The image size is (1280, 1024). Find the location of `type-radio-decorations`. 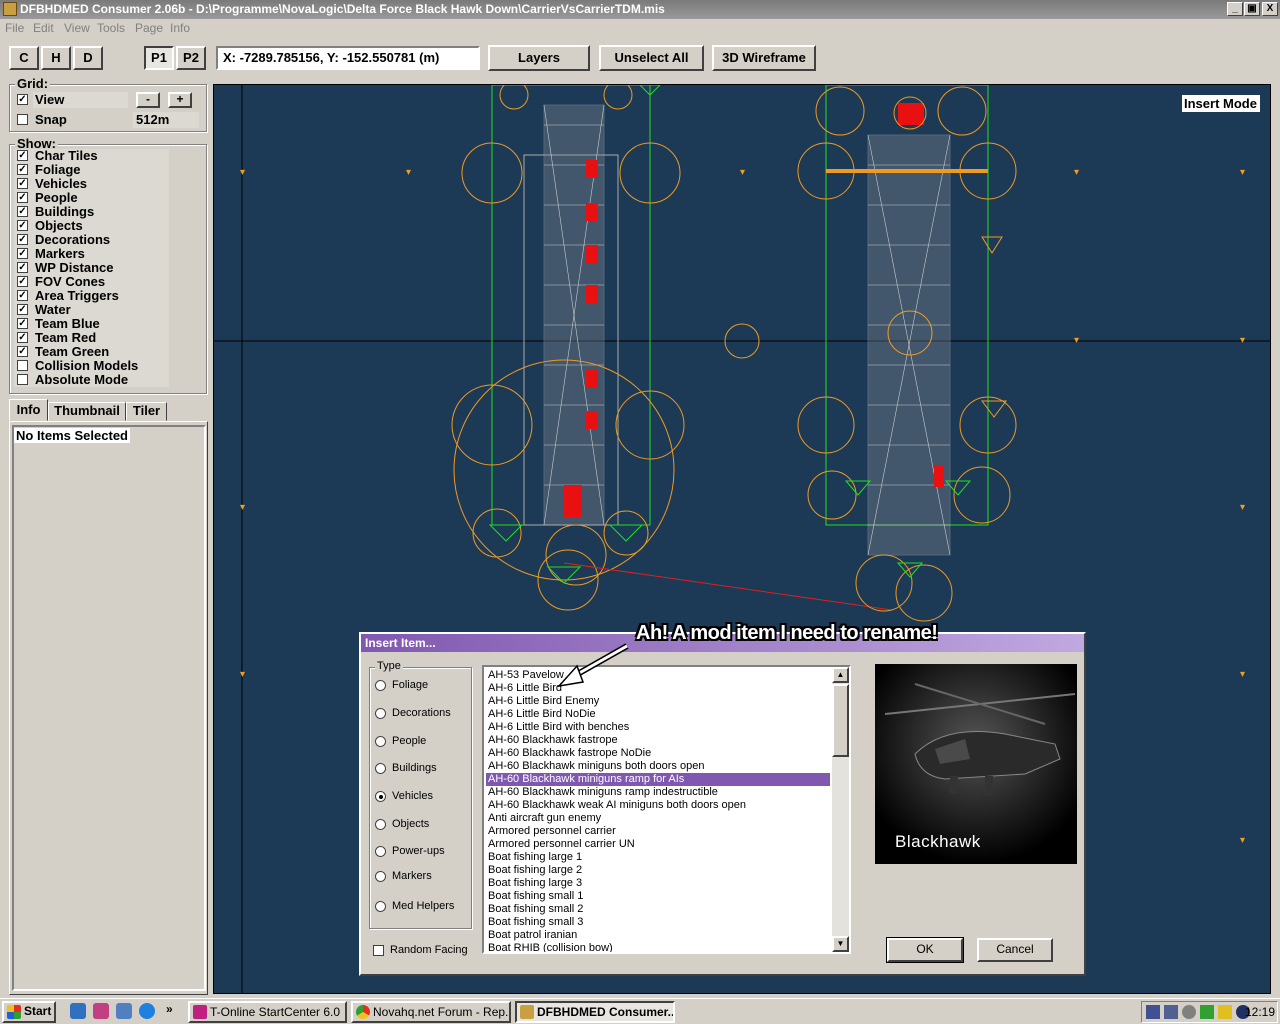

type-radio-decorations is located at coordinates (380, 713).